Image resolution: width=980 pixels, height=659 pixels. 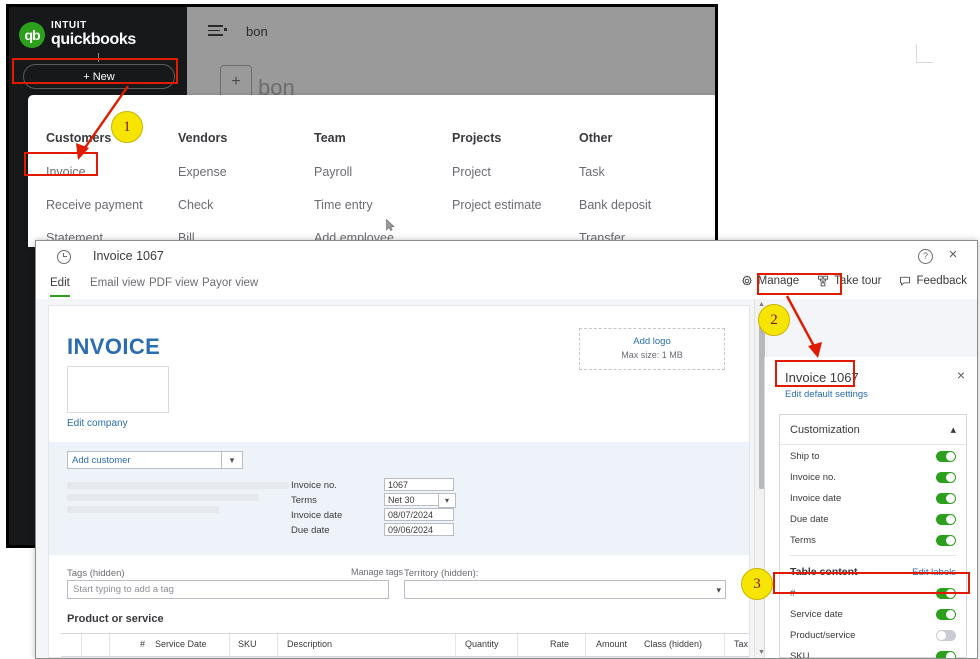 I want to click on field-label: Terms, so click(x=304, y=500).